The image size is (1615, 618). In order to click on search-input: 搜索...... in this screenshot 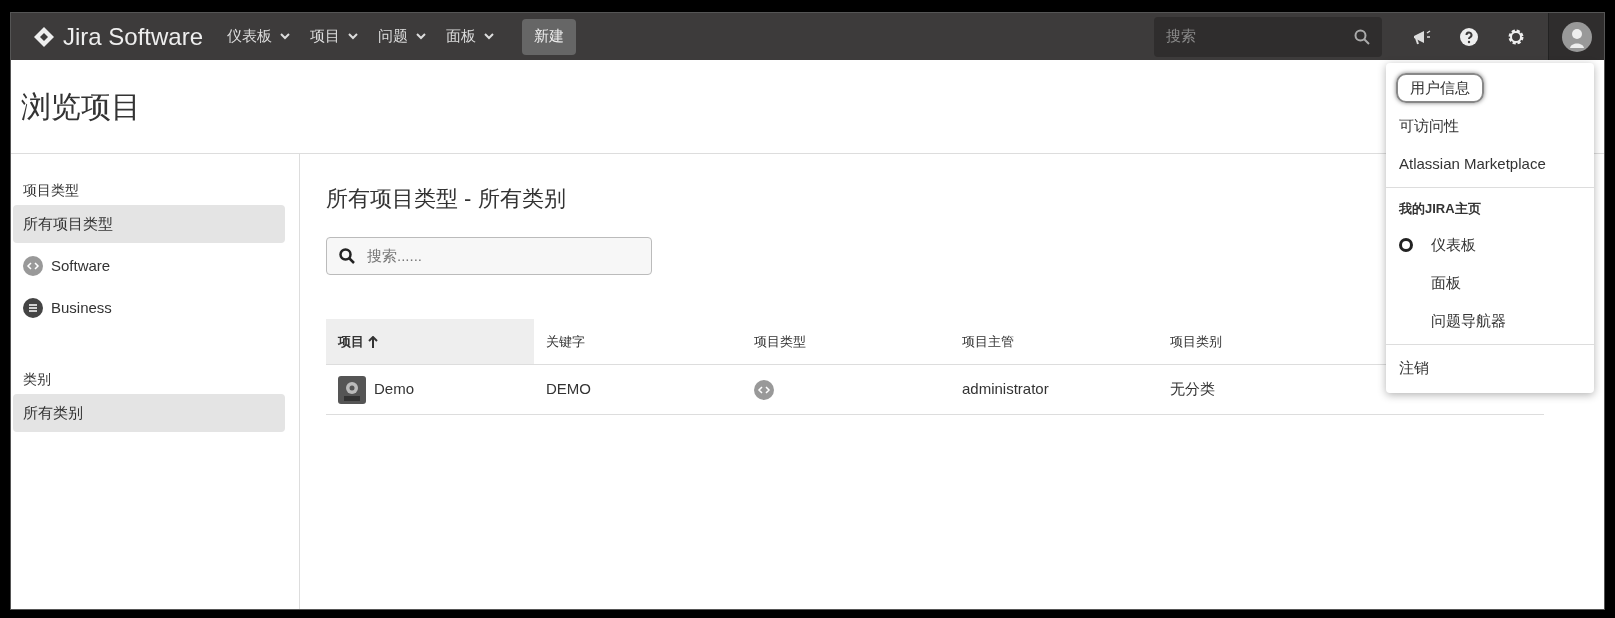, I will do `click(503, 256)`.